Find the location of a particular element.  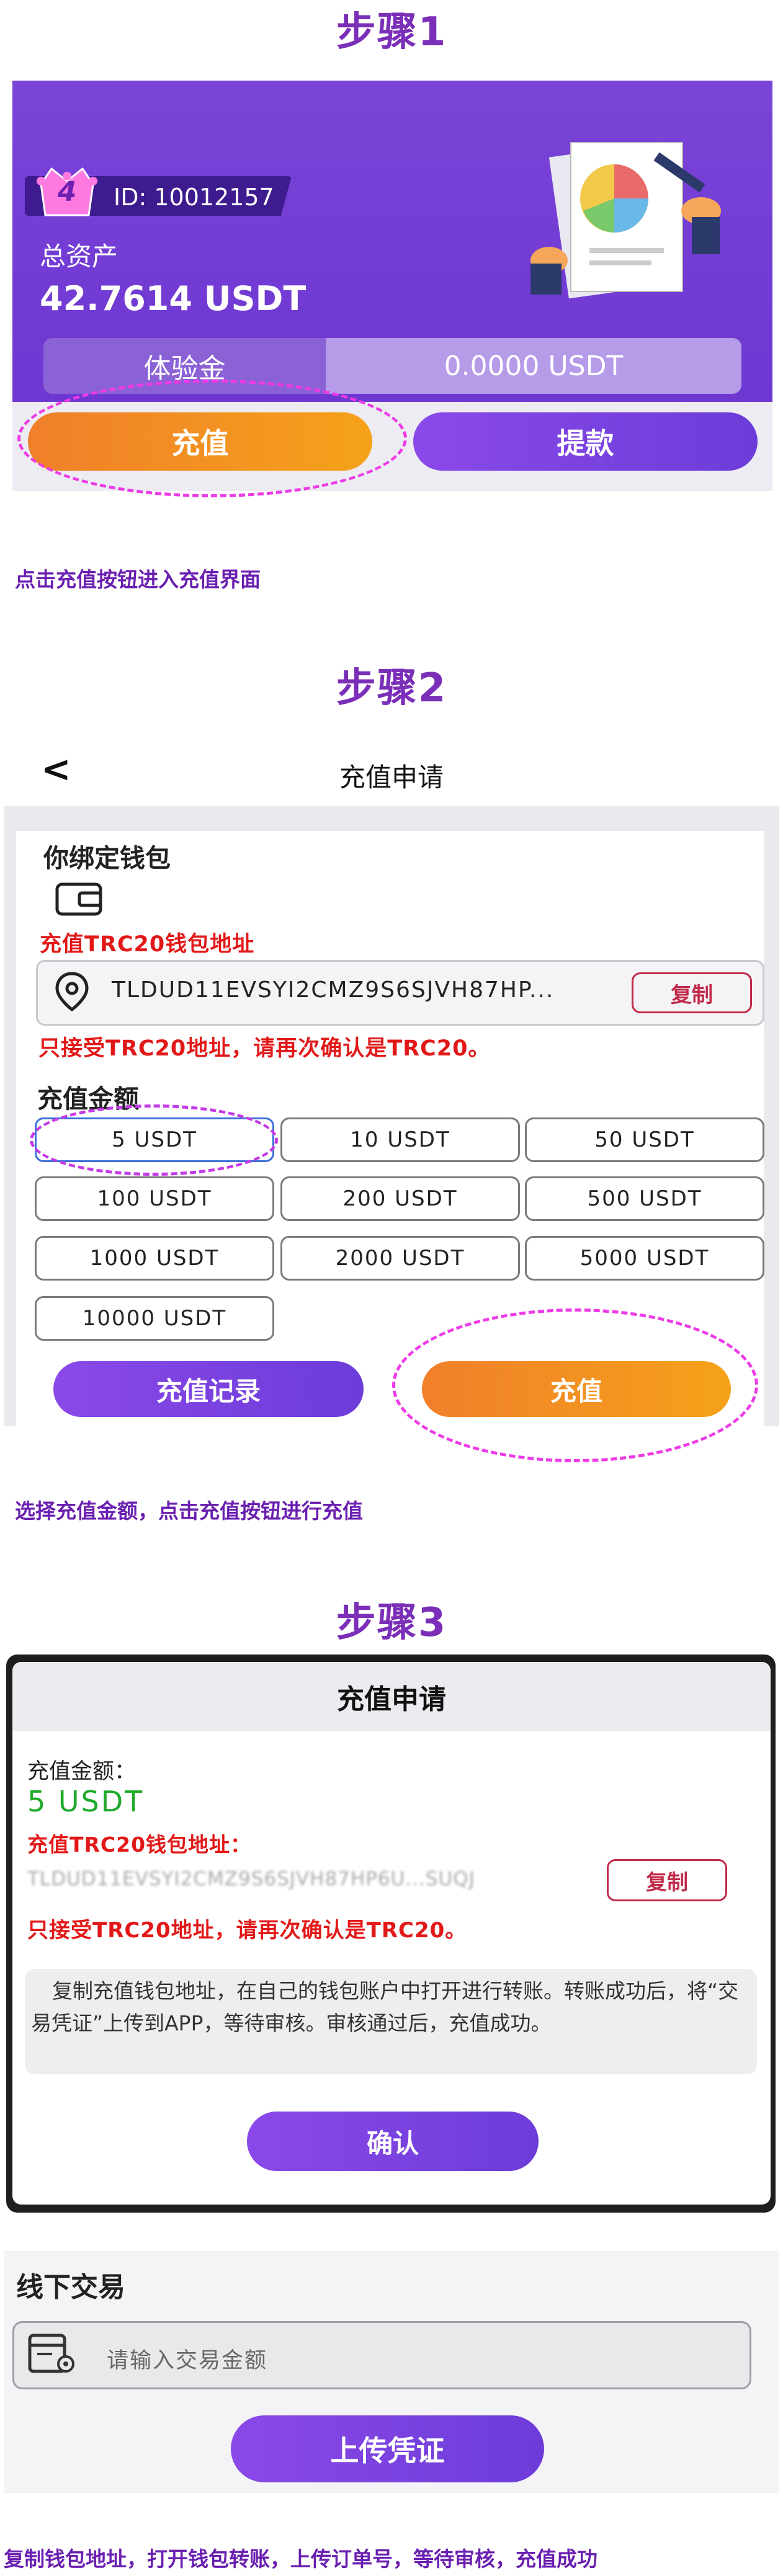

highlight-ellipse is located at coordinates (212, 438).